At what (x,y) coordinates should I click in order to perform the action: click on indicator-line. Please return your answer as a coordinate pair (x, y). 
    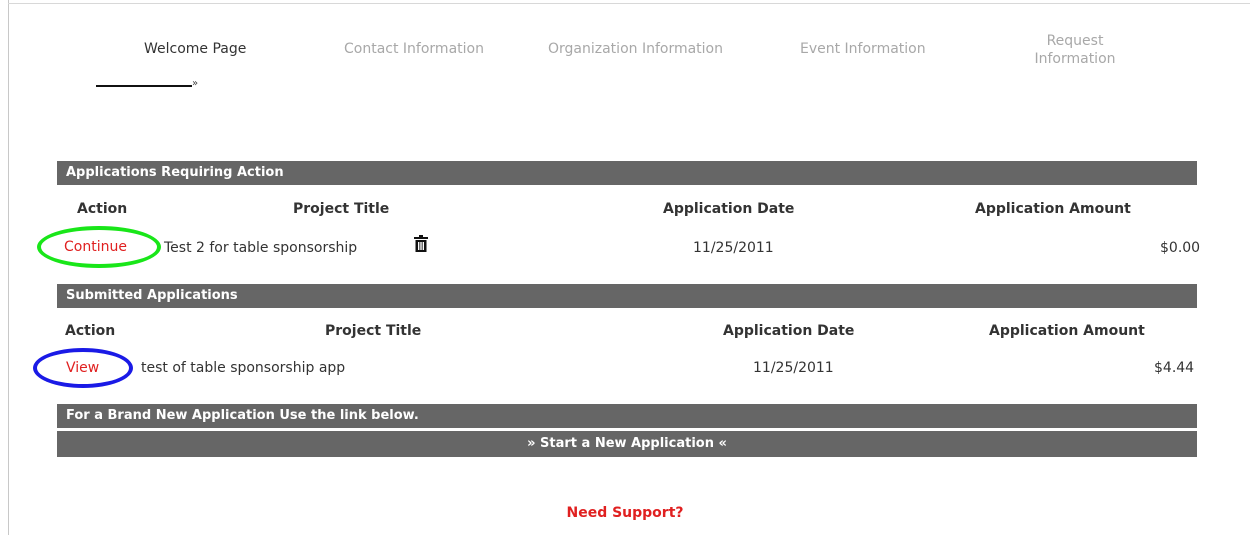
    Looking at the image, I should click on (144, 86).